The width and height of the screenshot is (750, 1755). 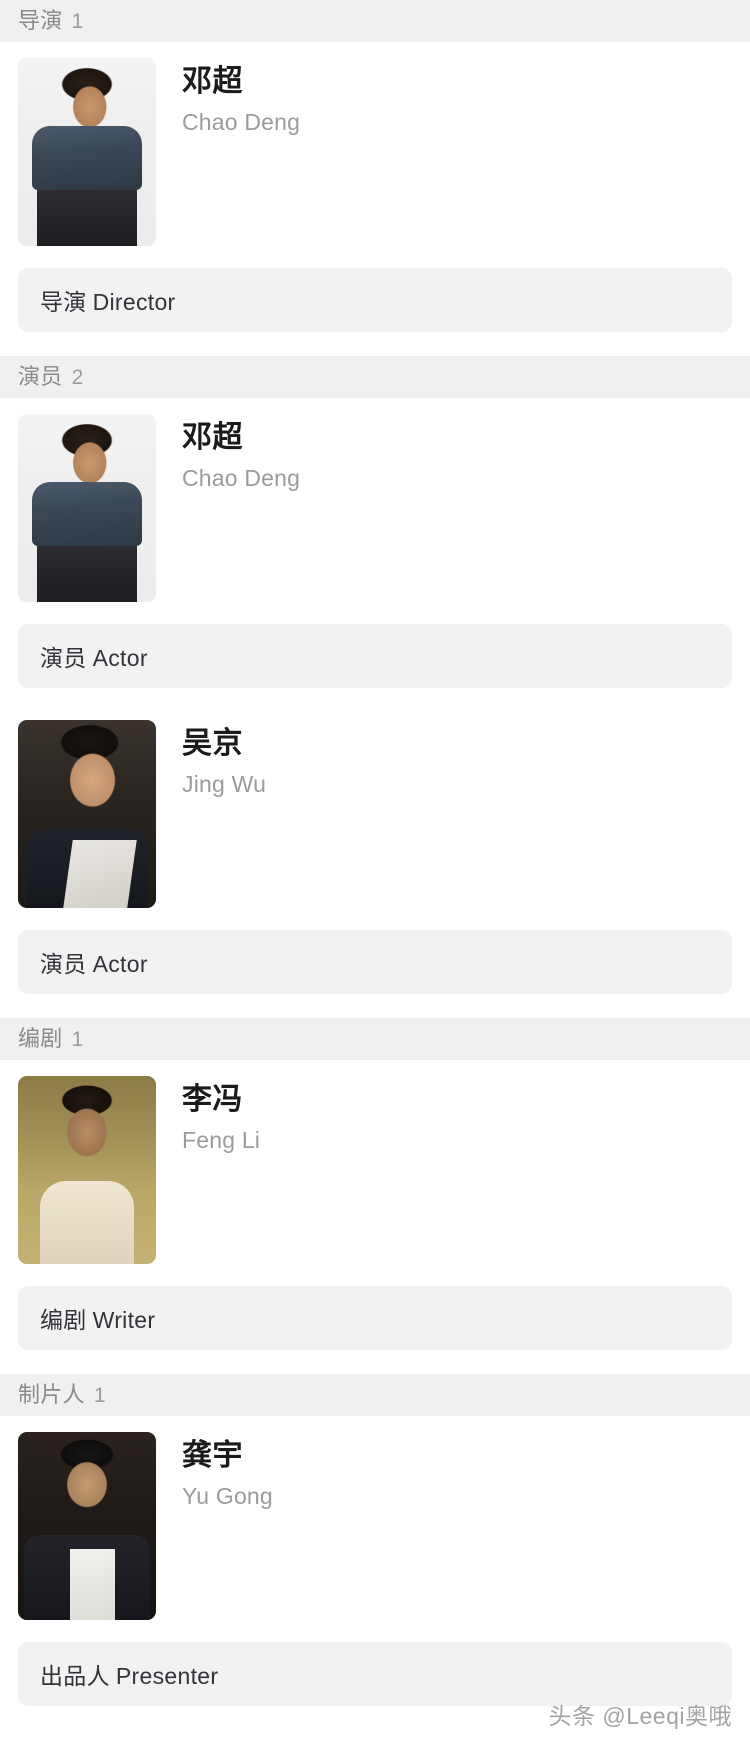 What do you see at coordinates (134, 302) in the screenshot?
I see `role-text-en: Director` at bounding box center [134, 302].